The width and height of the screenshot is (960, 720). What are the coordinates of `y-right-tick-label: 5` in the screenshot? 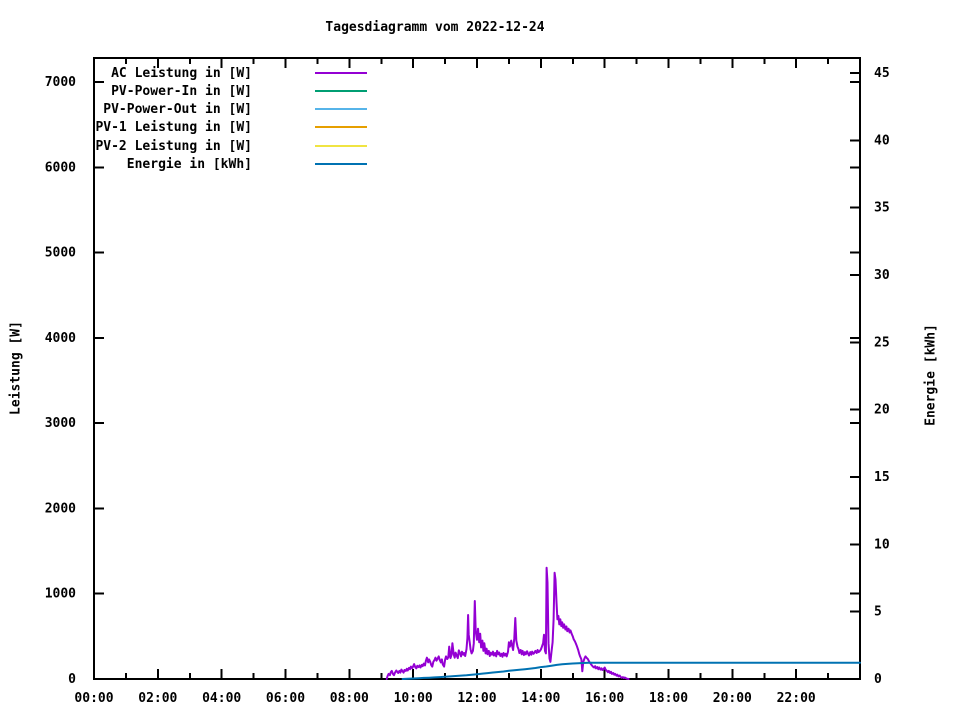 It's located at (878, 612).